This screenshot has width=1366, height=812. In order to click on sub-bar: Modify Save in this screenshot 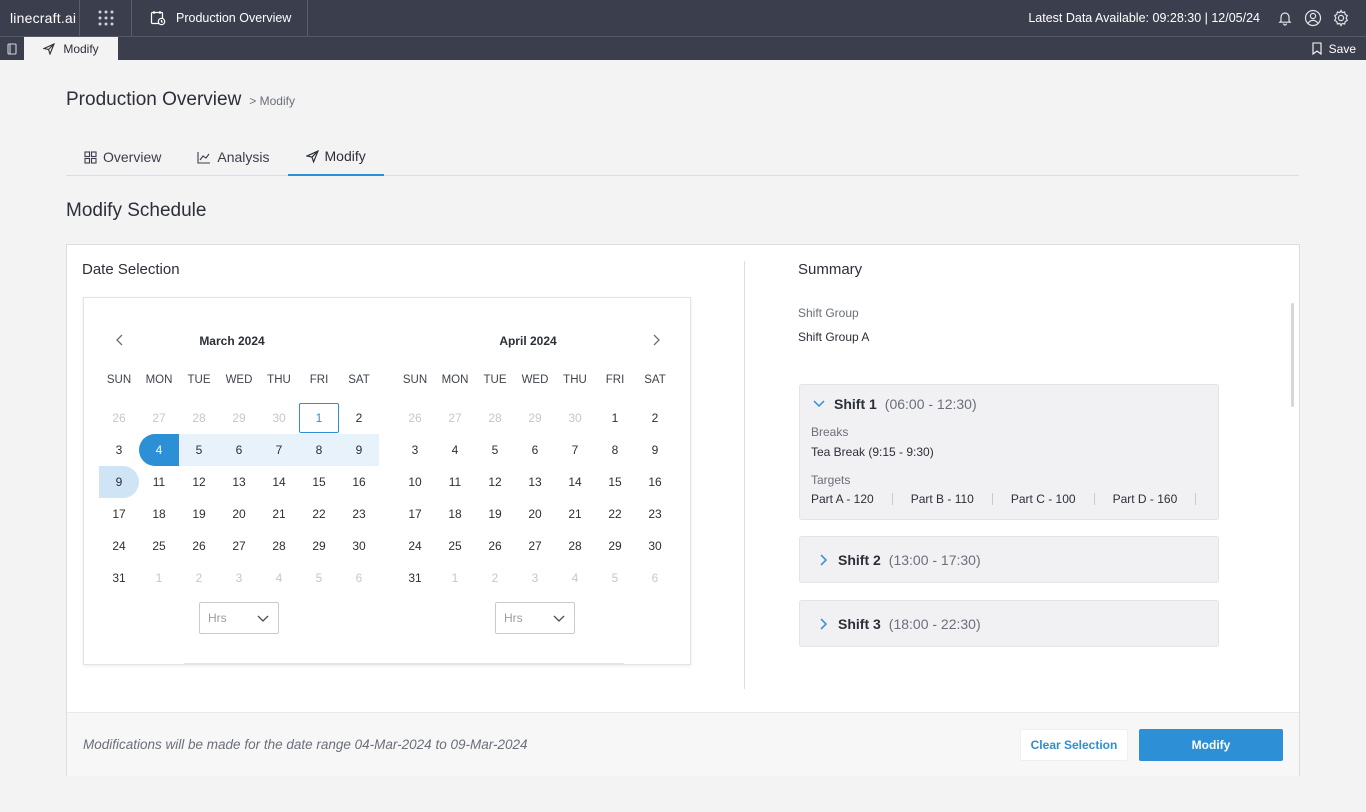, I will do `click(683, 48)`.